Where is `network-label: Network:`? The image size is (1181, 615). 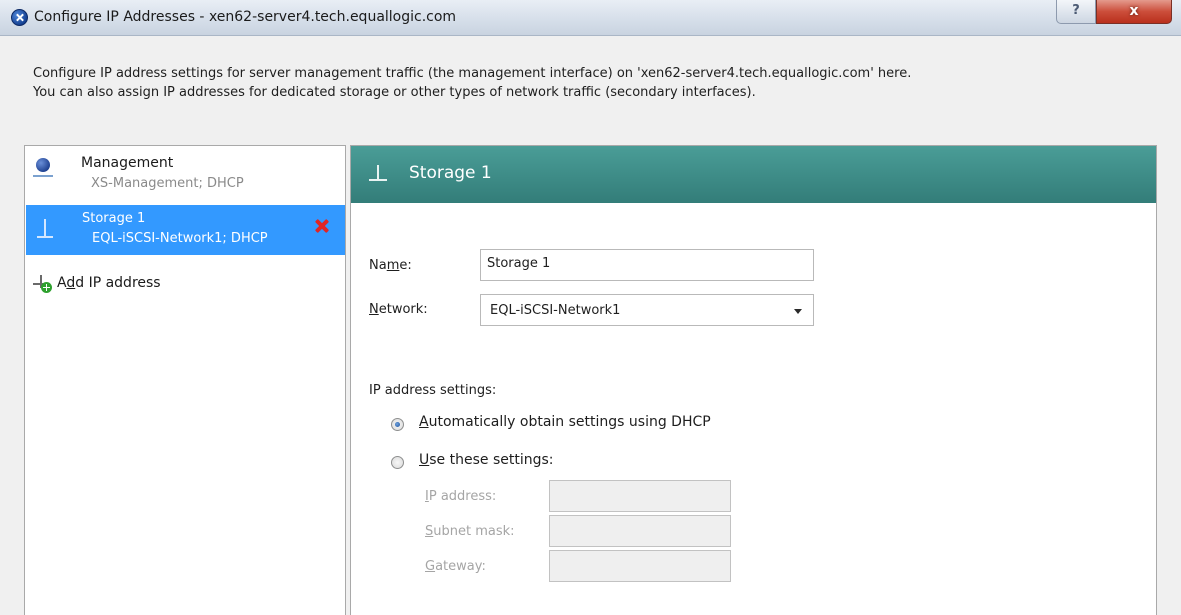
network-label: Network: is located at coordinates (398, 309).